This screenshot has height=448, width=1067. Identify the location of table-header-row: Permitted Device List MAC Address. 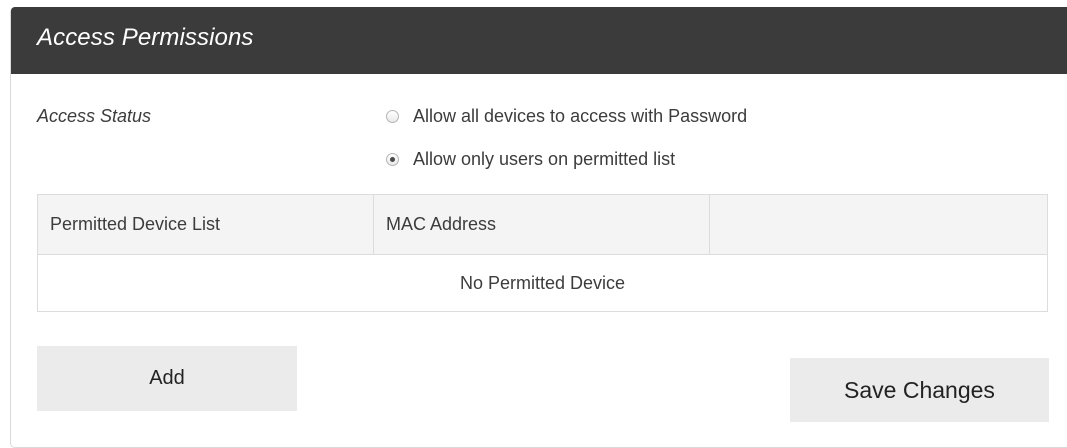
(542, 225).